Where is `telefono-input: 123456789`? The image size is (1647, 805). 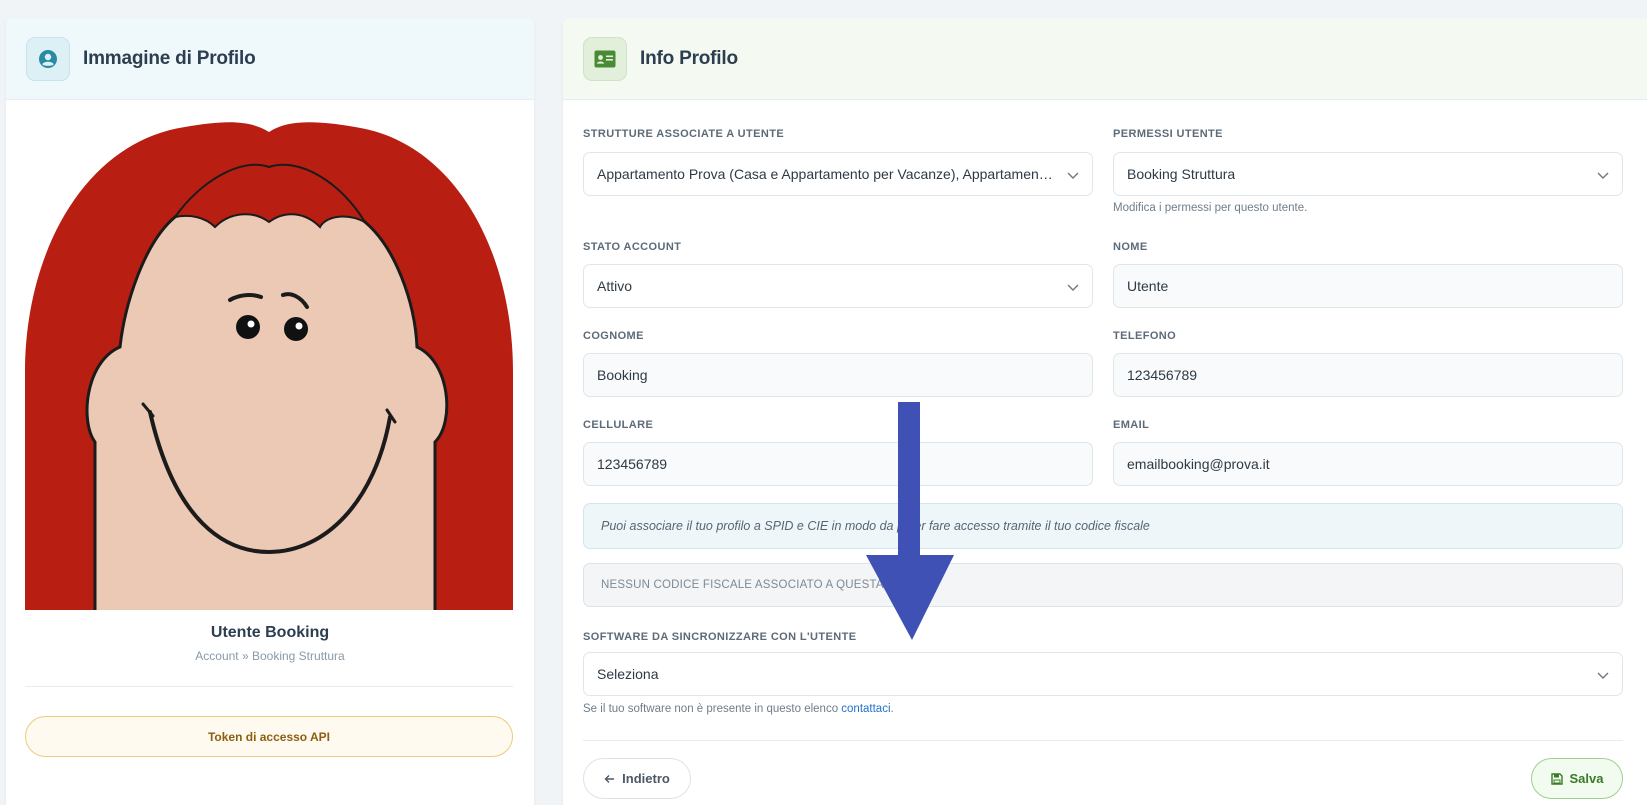
telefono-input: 123456789 is located at coordinates (1368, 375).